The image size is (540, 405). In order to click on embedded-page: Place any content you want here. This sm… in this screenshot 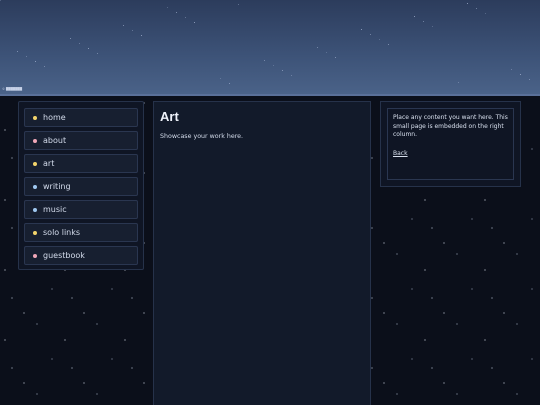, I will do `click(450, 144)`.